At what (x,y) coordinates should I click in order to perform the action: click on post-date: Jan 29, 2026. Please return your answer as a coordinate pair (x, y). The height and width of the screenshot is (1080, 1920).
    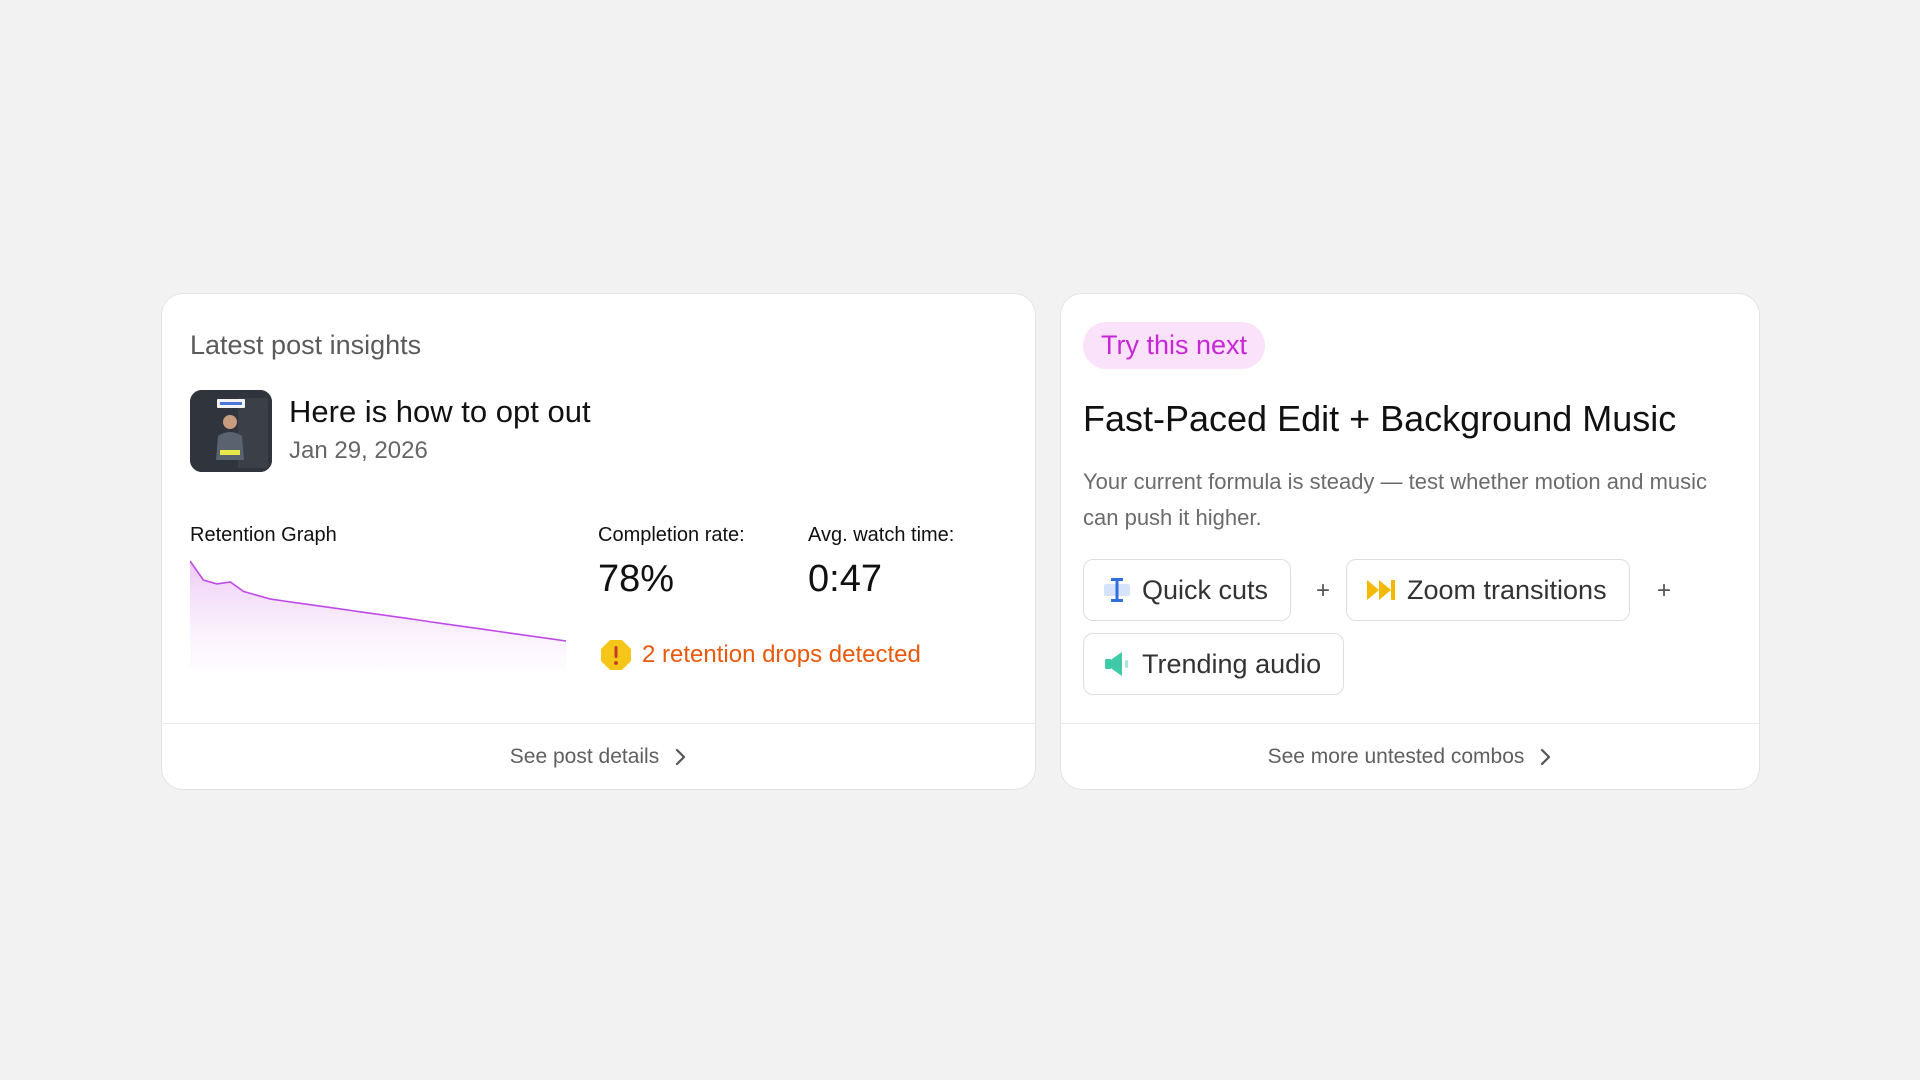
    Looking at the image, I should click on (358, 450).